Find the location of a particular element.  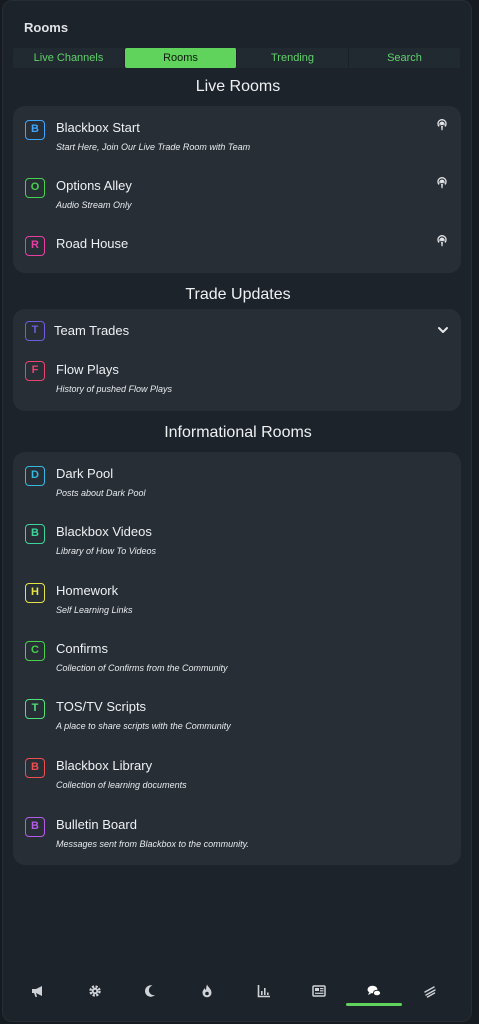

room-title: Blackbox Start is located at coordinates (98, 127).